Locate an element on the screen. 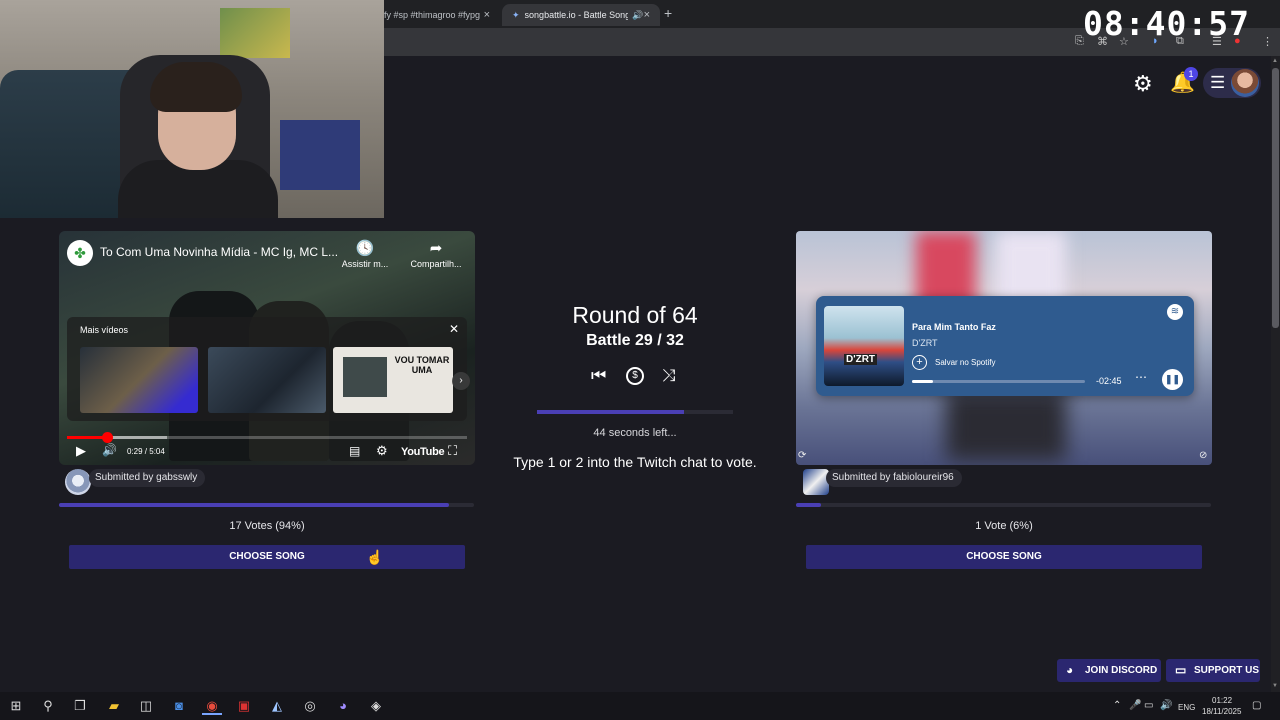 The height and width of the screenshot is (720, 1280). youtube-logo: YouTube is located at coordinates (423, 452).